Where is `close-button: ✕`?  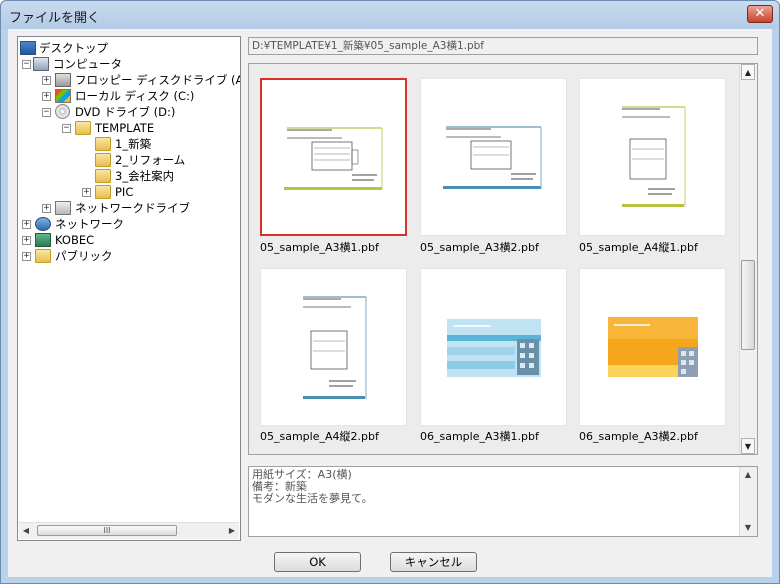
close-button: ✕ is located at coordinates (760, 14).